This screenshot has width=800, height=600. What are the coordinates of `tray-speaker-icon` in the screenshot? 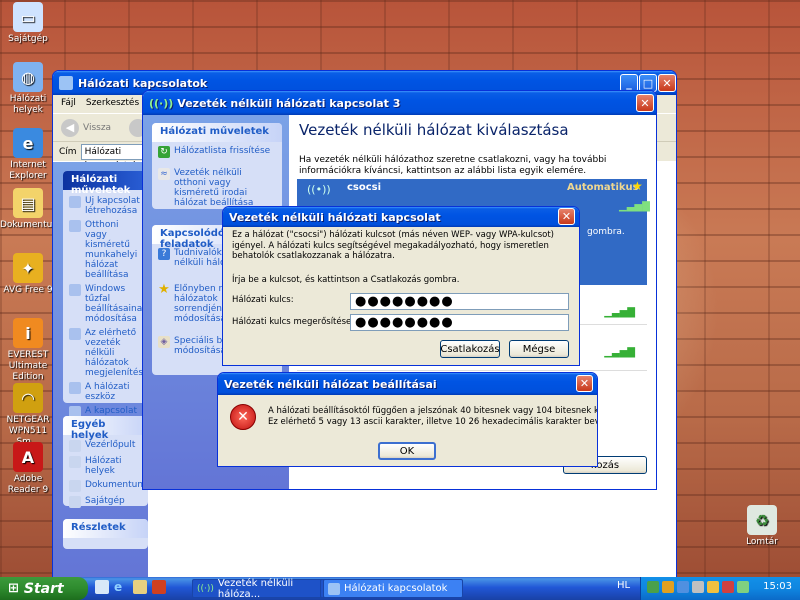 It's located at (698, 587).